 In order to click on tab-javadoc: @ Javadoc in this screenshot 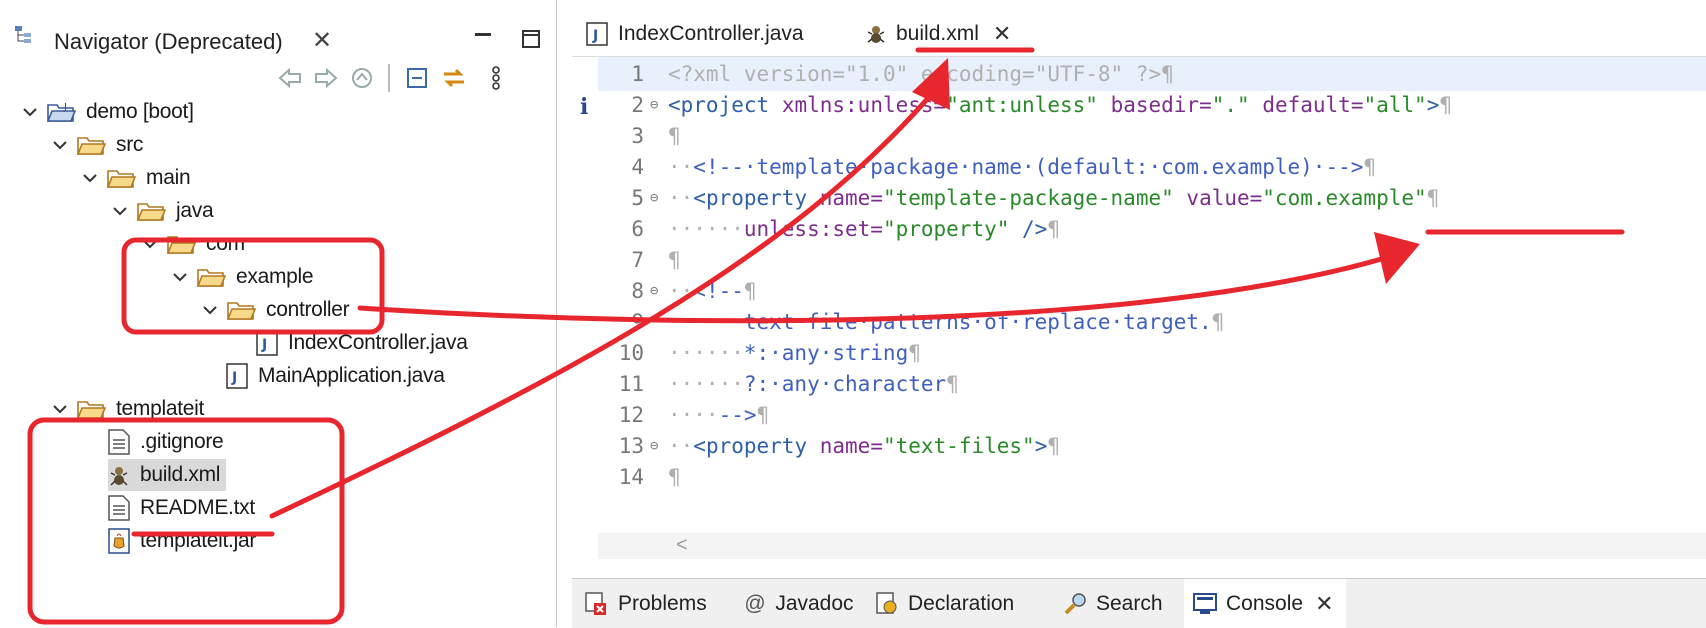, I will do `click(799, 603)`.